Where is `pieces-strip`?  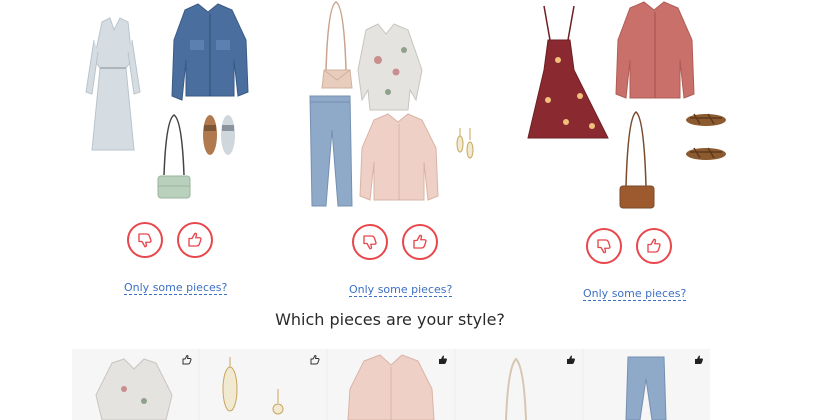 pieces-strip is located at coordinates (391, 384).